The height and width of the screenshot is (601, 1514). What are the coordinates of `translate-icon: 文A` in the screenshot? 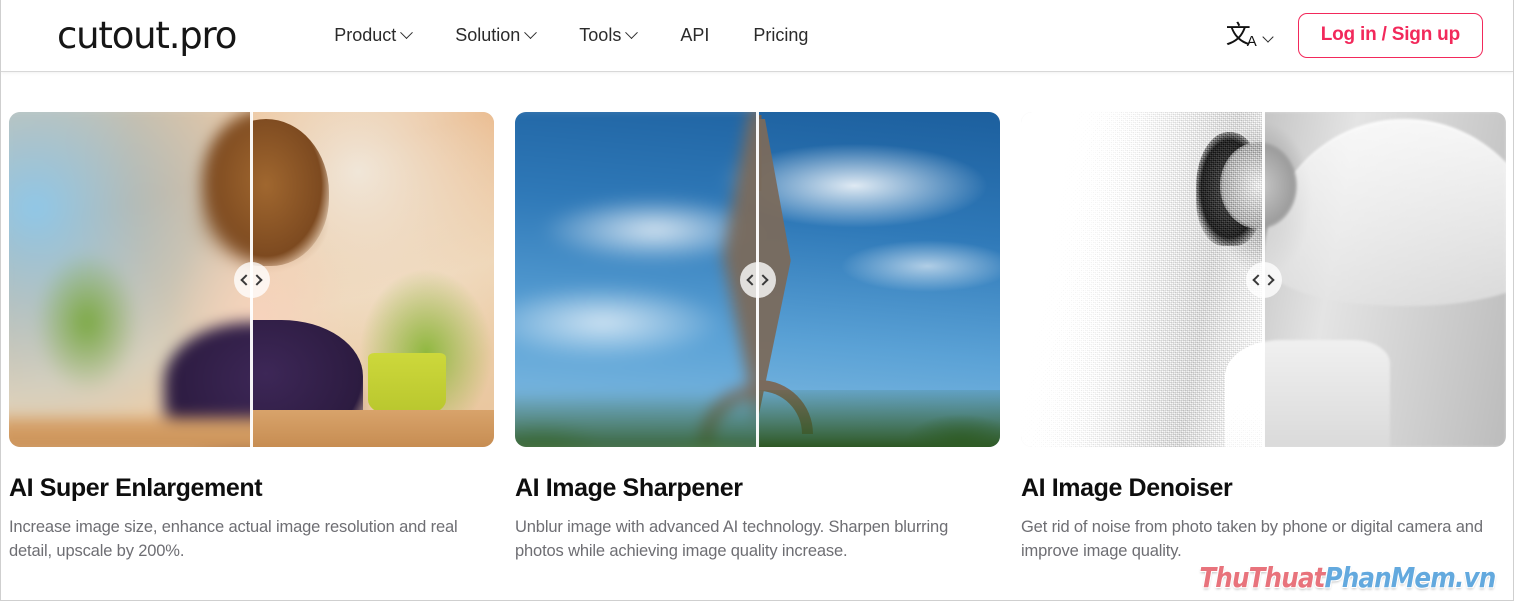 It's located at (1241, 35).